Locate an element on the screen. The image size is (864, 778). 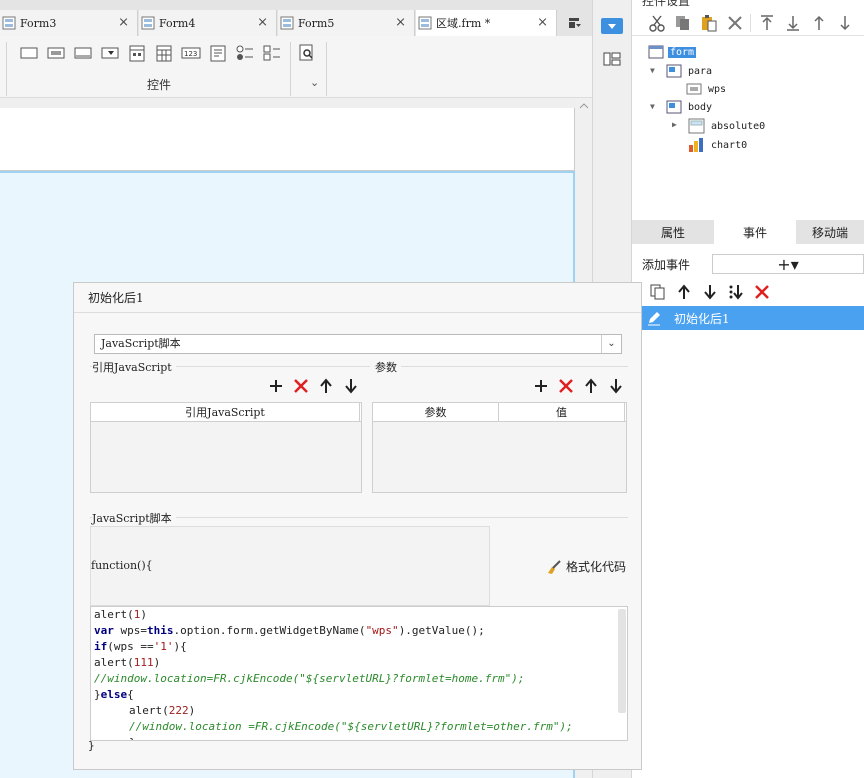
plus-icon: +▾ is located at coordinates (788, 264).